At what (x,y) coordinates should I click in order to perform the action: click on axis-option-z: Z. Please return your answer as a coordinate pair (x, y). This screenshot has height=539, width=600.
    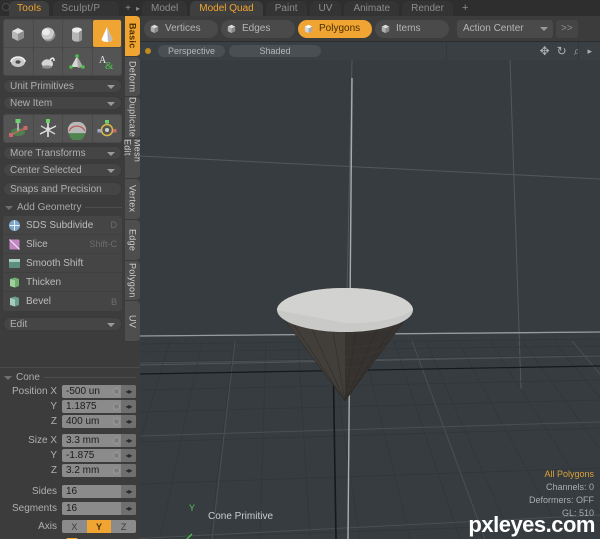
    Looking at the image, I should click on (124, 526).